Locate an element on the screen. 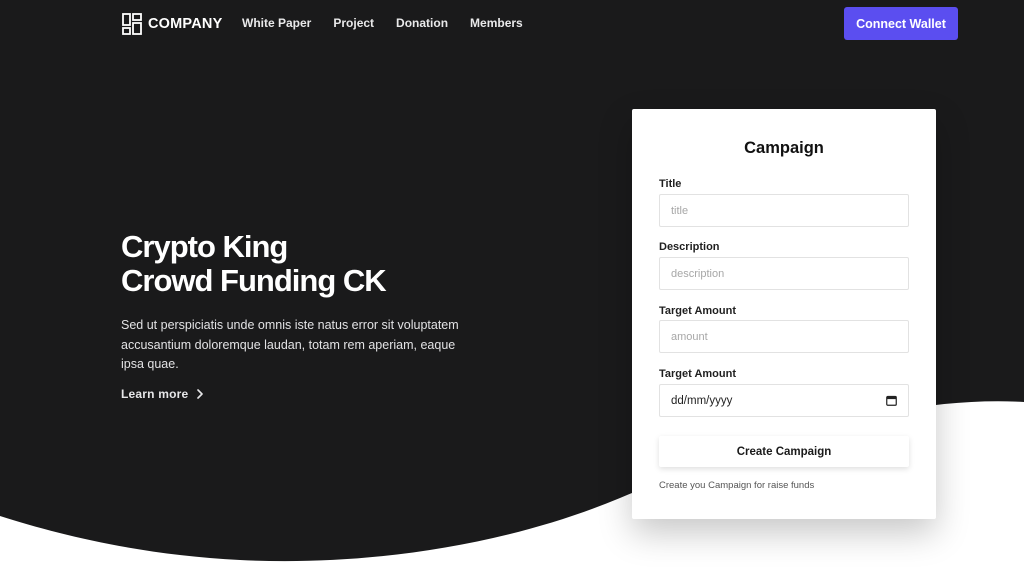 The image size is (1024, 576). connect-wallet-button: Connect Wallet is located at coordinates (901, 23).